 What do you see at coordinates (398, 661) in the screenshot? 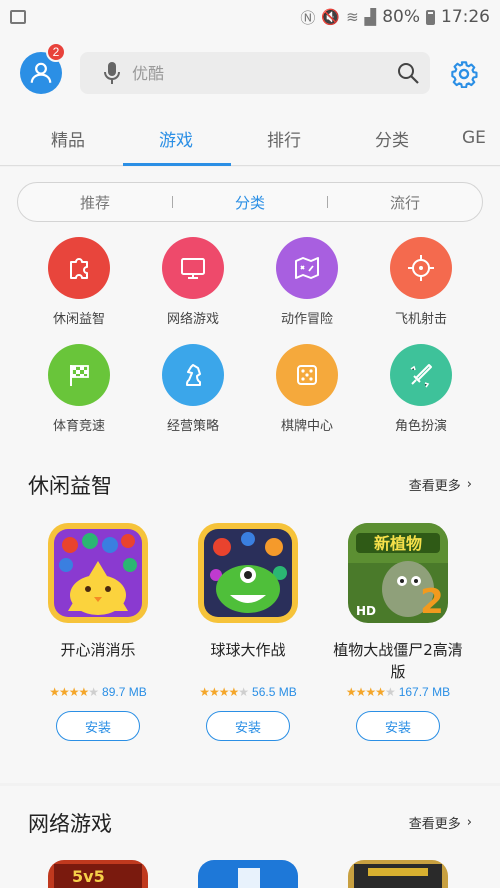
I see `app-name: 植物大战僵尸2高清版` at bounding box center [398, 661].